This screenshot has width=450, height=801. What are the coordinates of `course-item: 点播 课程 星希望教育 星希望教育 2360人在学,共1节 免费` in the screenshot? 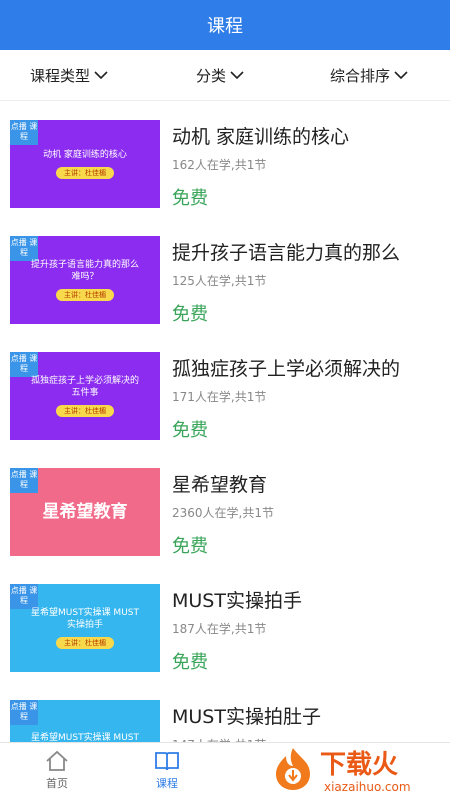 It's located at (225, 510).